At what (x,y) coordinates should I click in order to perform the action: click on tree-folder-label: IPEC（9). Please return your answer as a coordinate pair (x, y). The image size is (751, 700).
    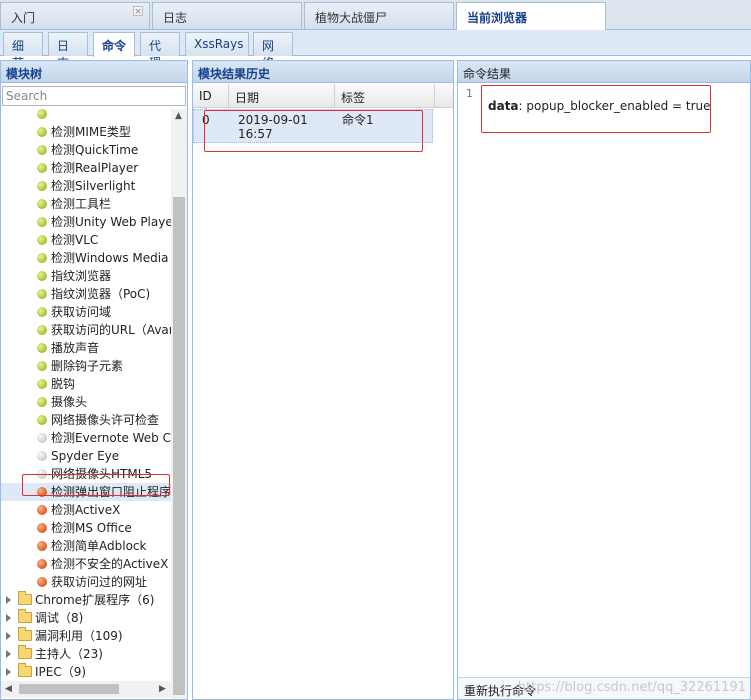
    Looking at the image, I should click on (61, 672).